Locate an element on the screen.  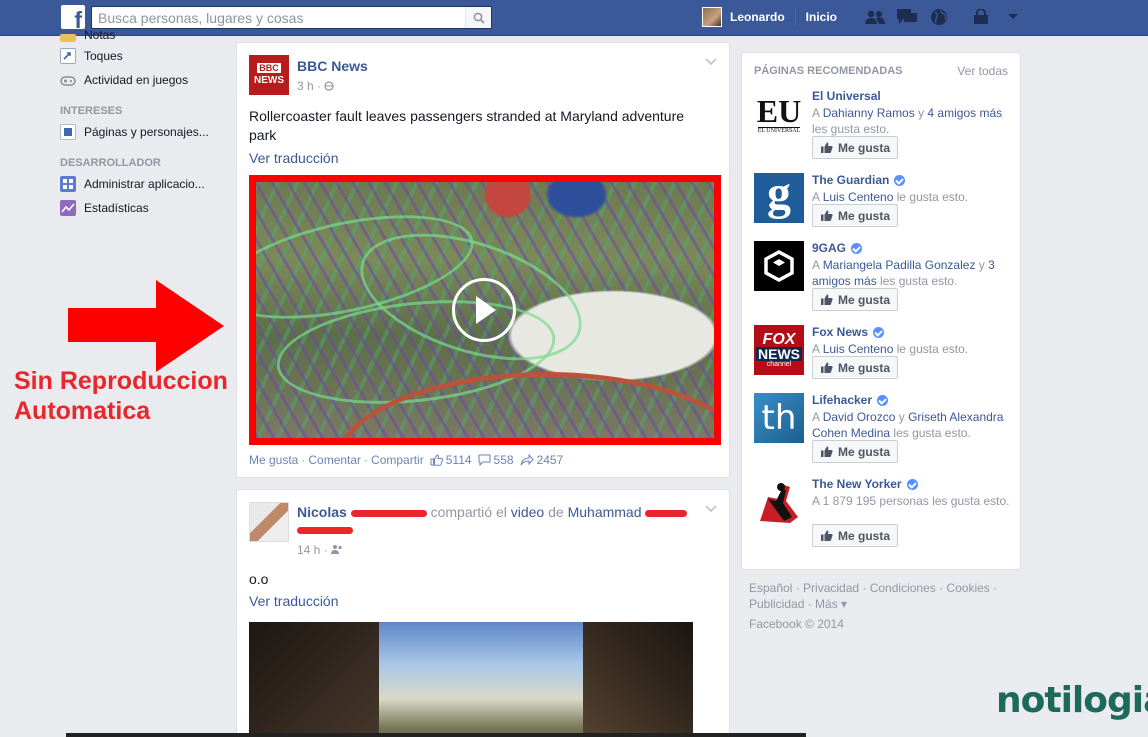
logo-text: g is located at coordinates (779, 196).